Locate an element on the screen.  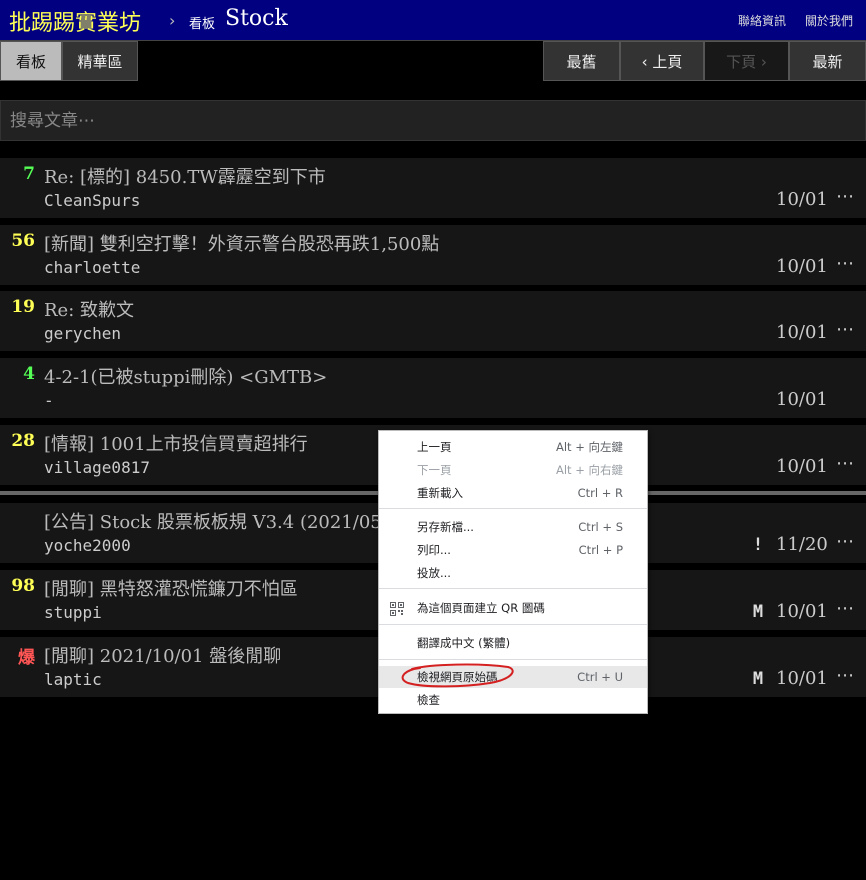
contact-link: 聯絡資訊 is located at coordinates (762, 20).